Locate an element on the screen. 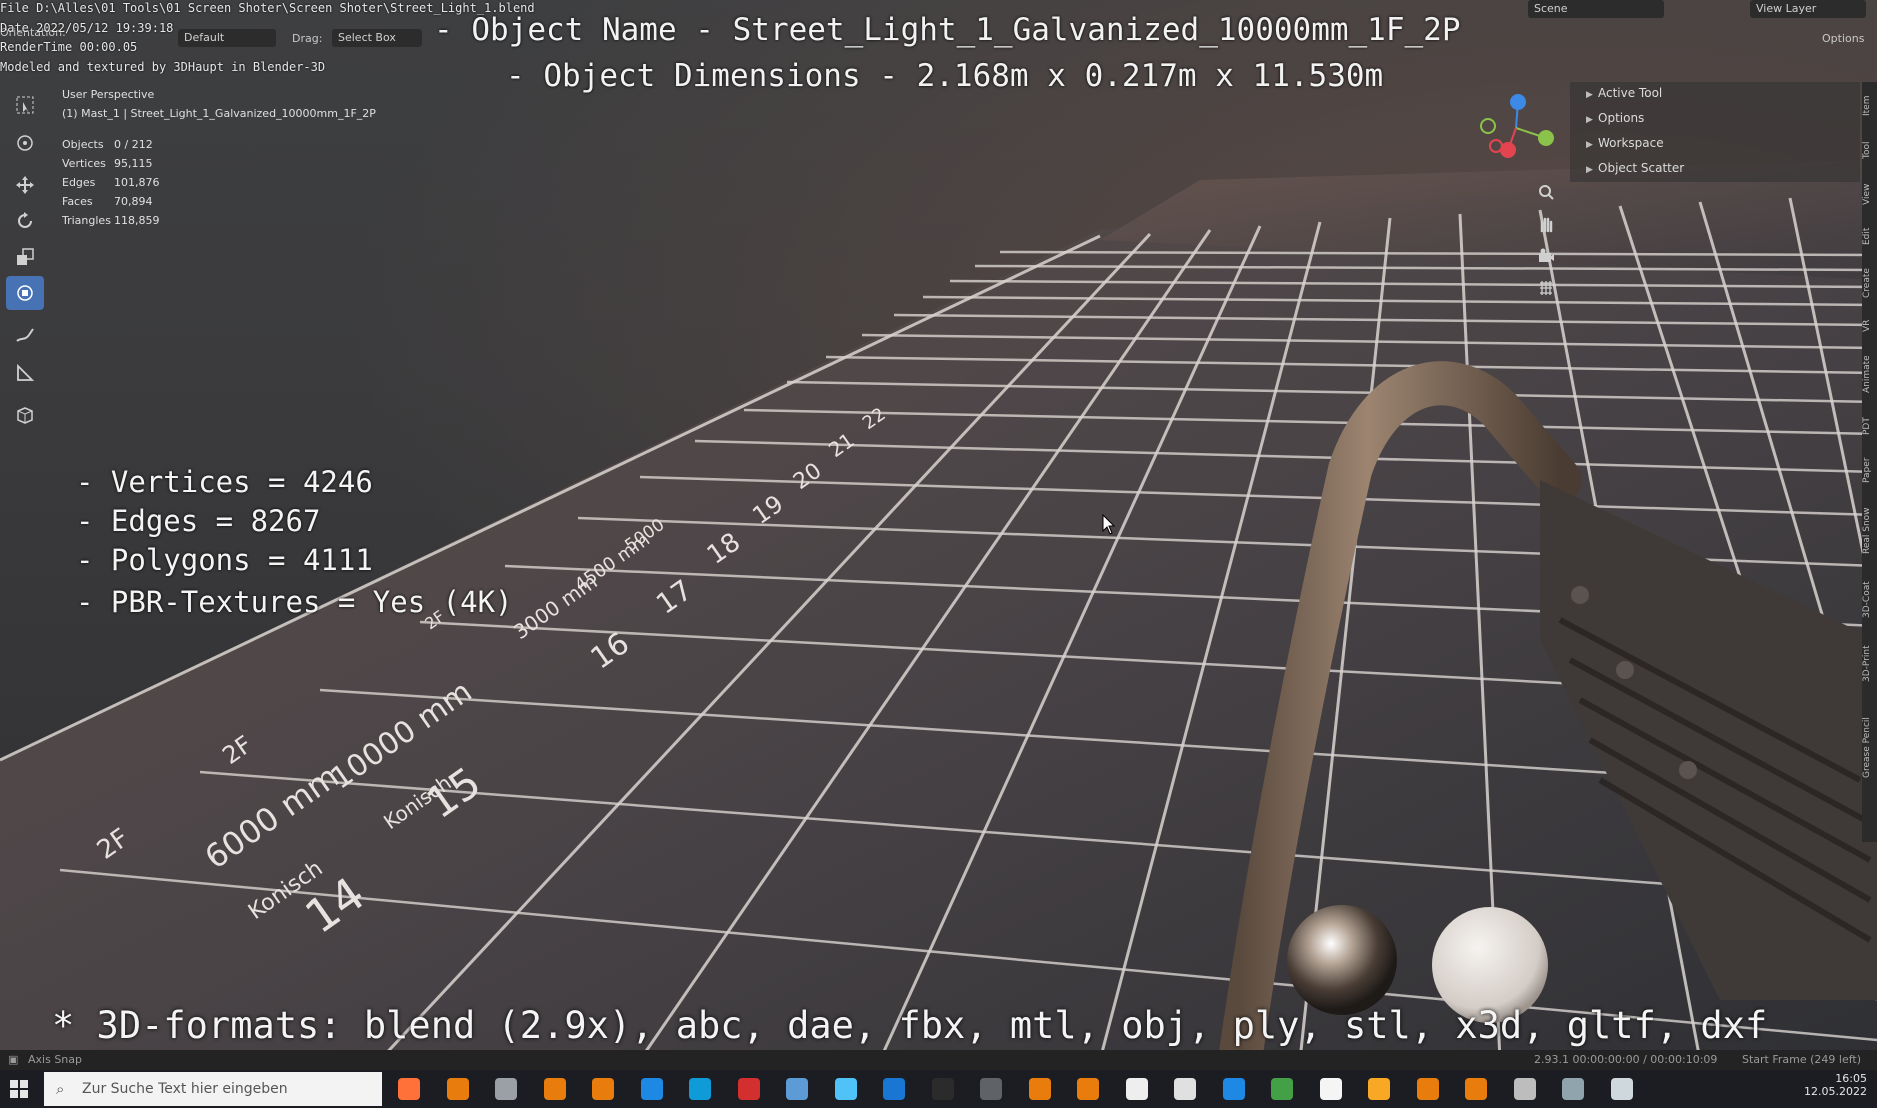 Image resolution: width=1877 pixels, height=1108 pixels. rotate-tool-button is located at coordinates (25, 221).